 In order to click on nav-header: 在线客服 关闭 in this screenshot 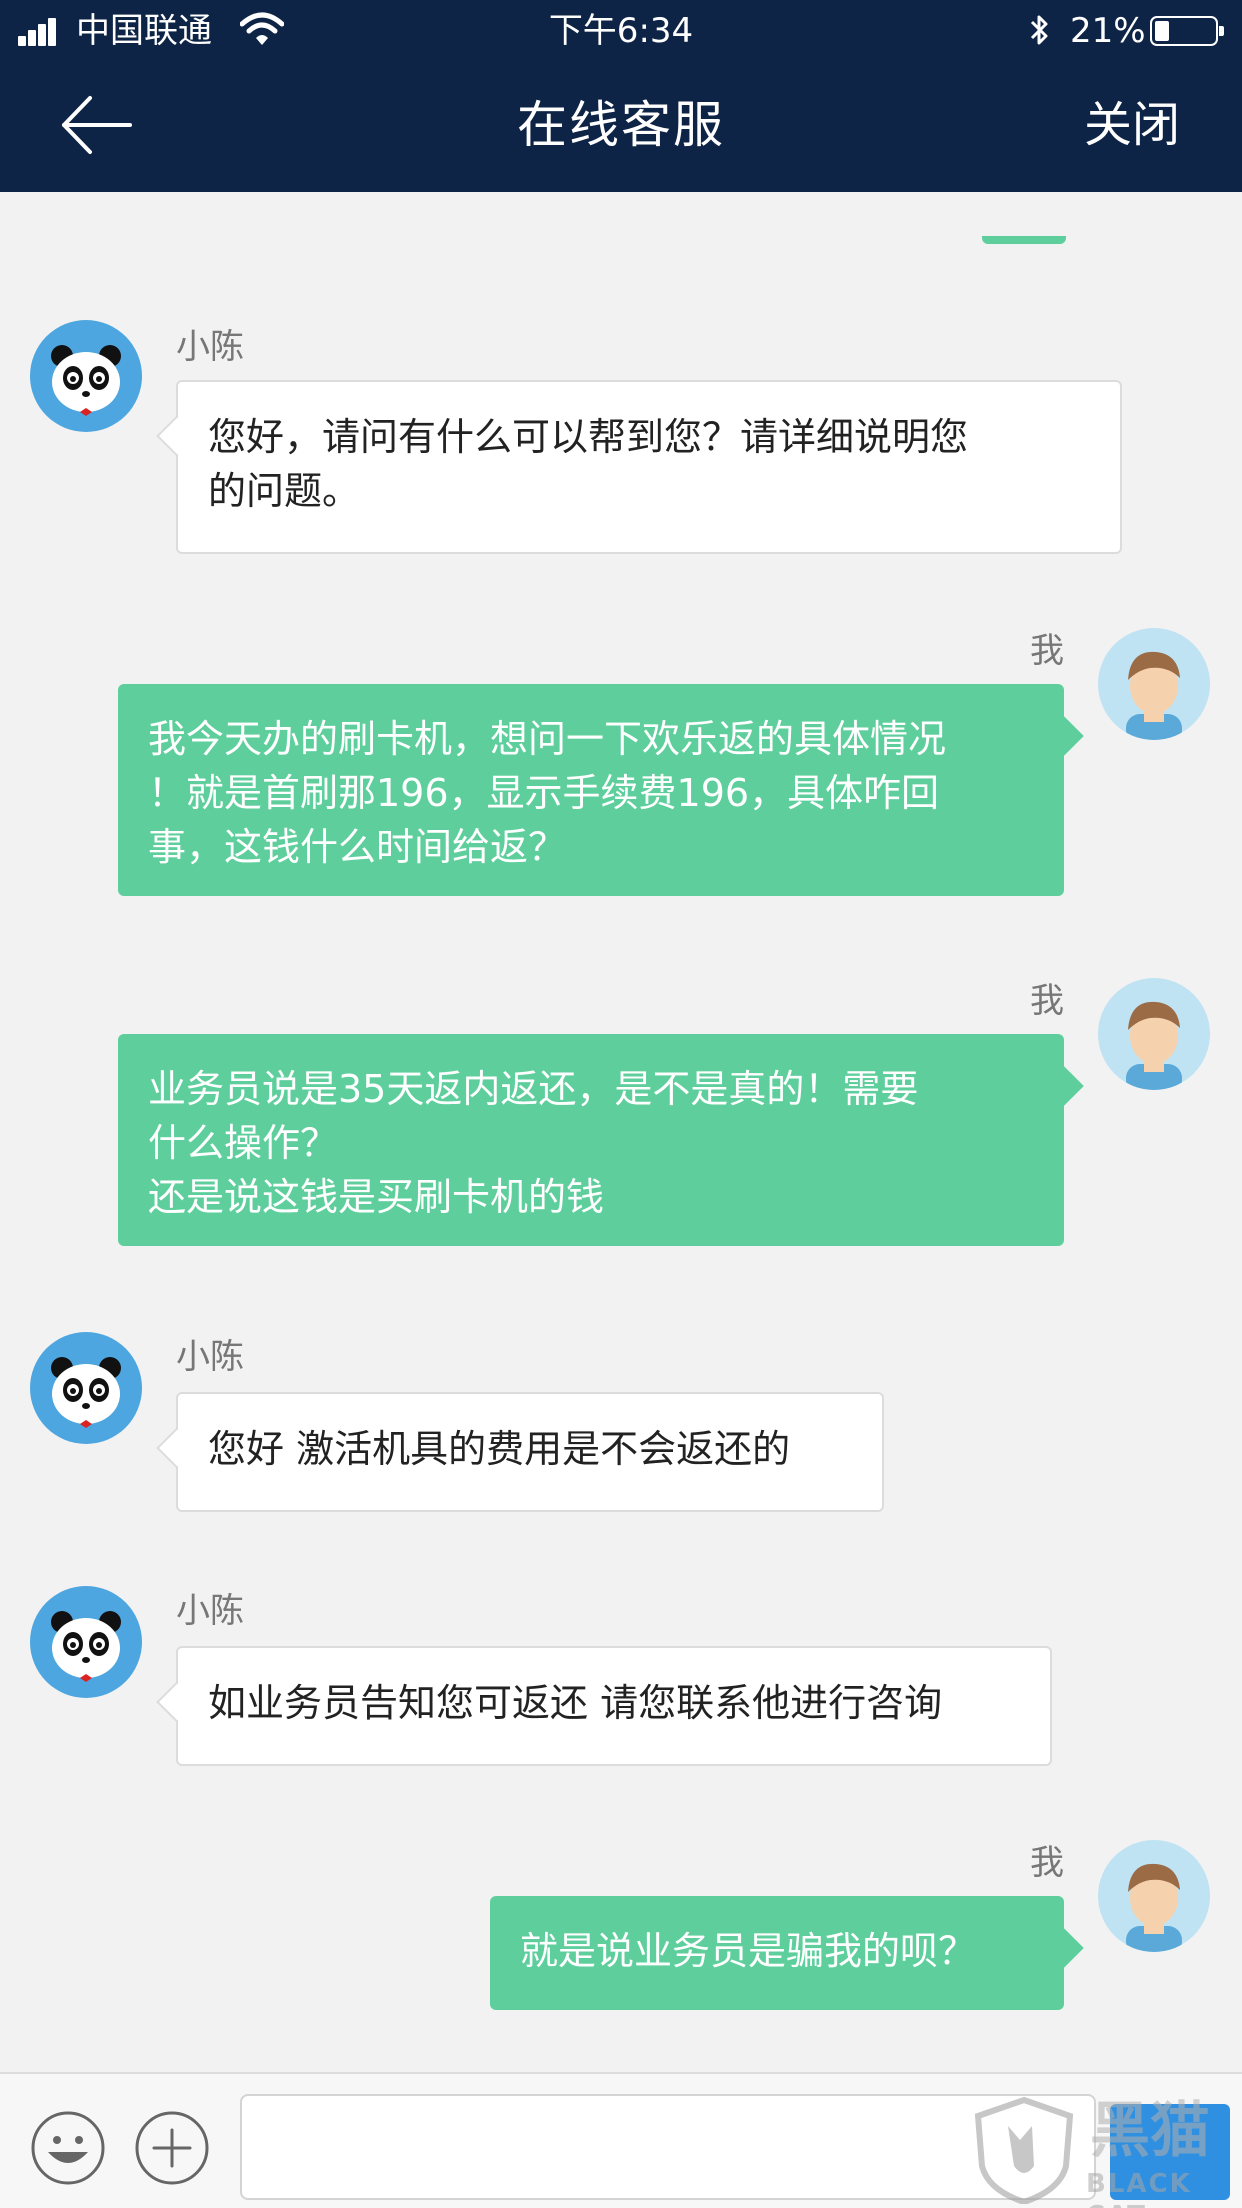, I will do `click(621, 127)`.